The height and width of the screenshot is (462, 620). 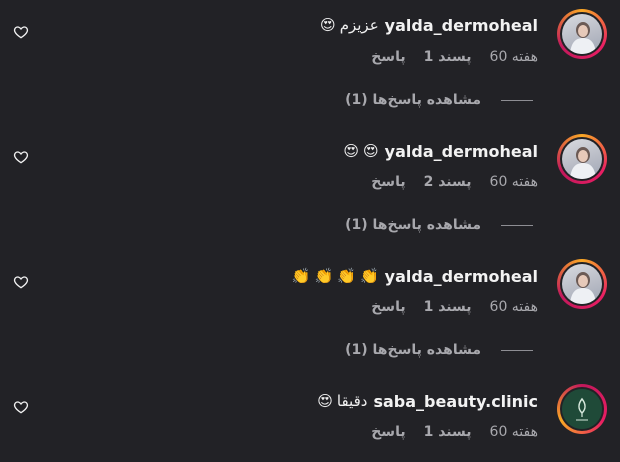 I want to click on comment-text: 😍 عزیزم, so click(x=349, y=25).